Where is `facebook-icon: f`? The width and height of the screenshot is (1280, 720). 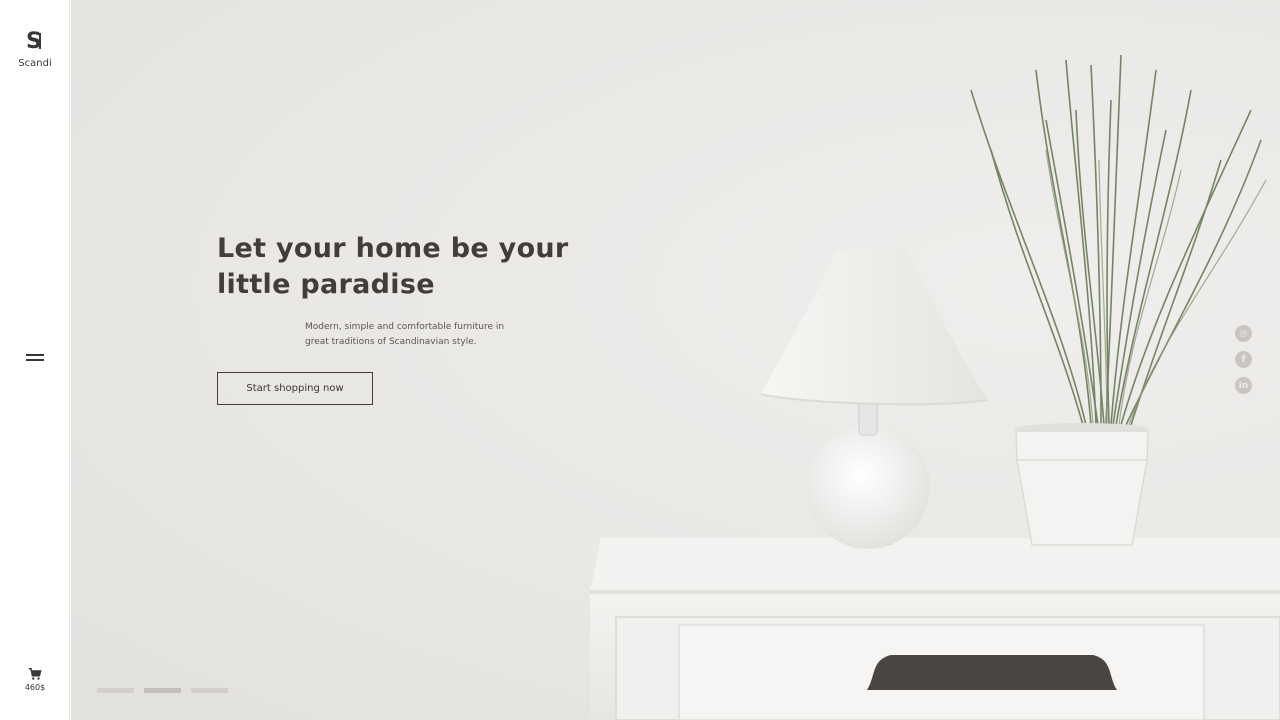 facebook-icon: f is located at coordinates (1243, 359).